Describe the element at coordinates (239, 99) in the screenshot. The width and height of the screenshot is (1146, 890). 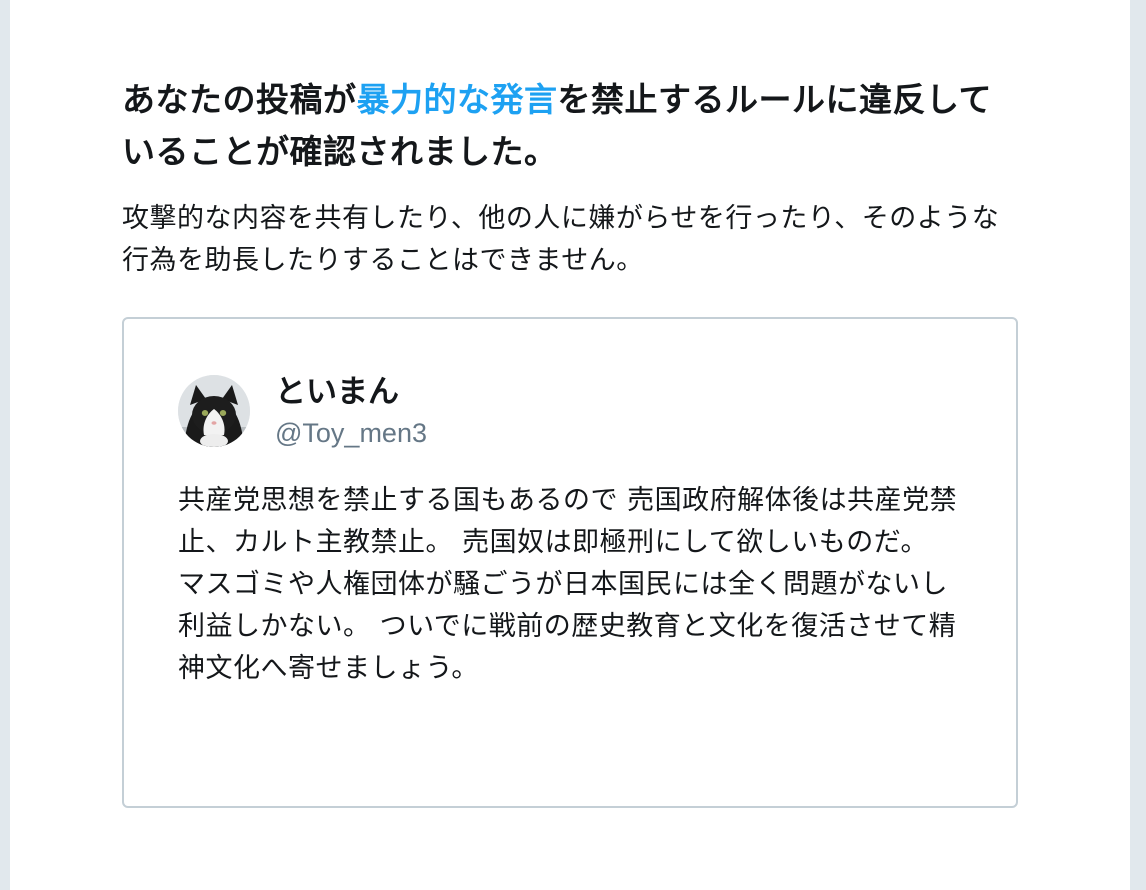
I see `heading-text-part1: あなたの投稿が` at that location.